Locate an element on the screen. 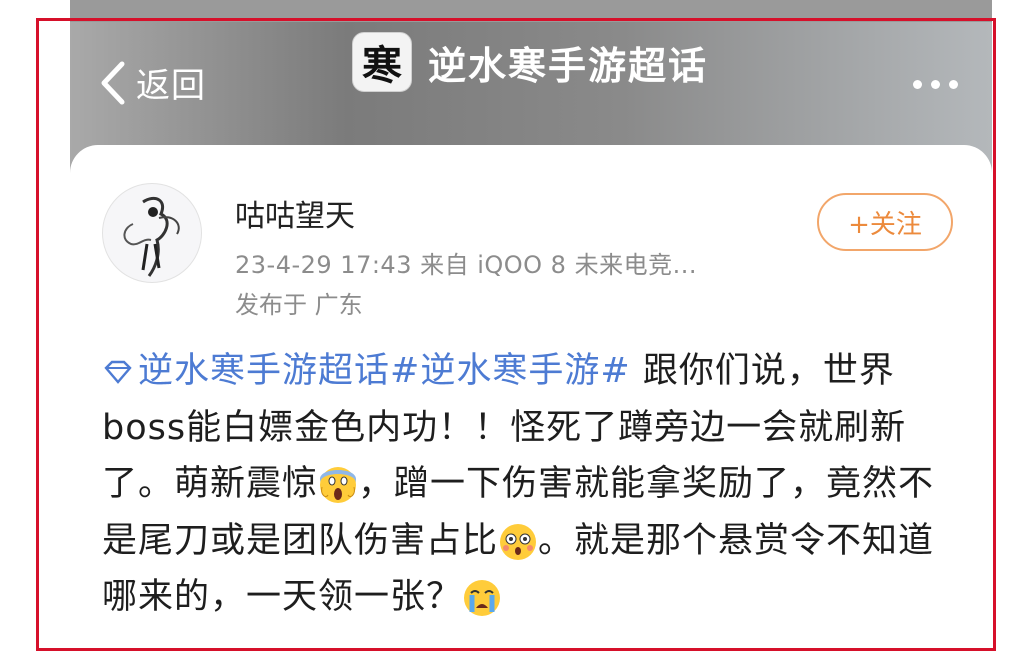 The height and width of the screenshot is (658, 1032). post-location: 发布于 广东 is located at coordinates (299, 305).